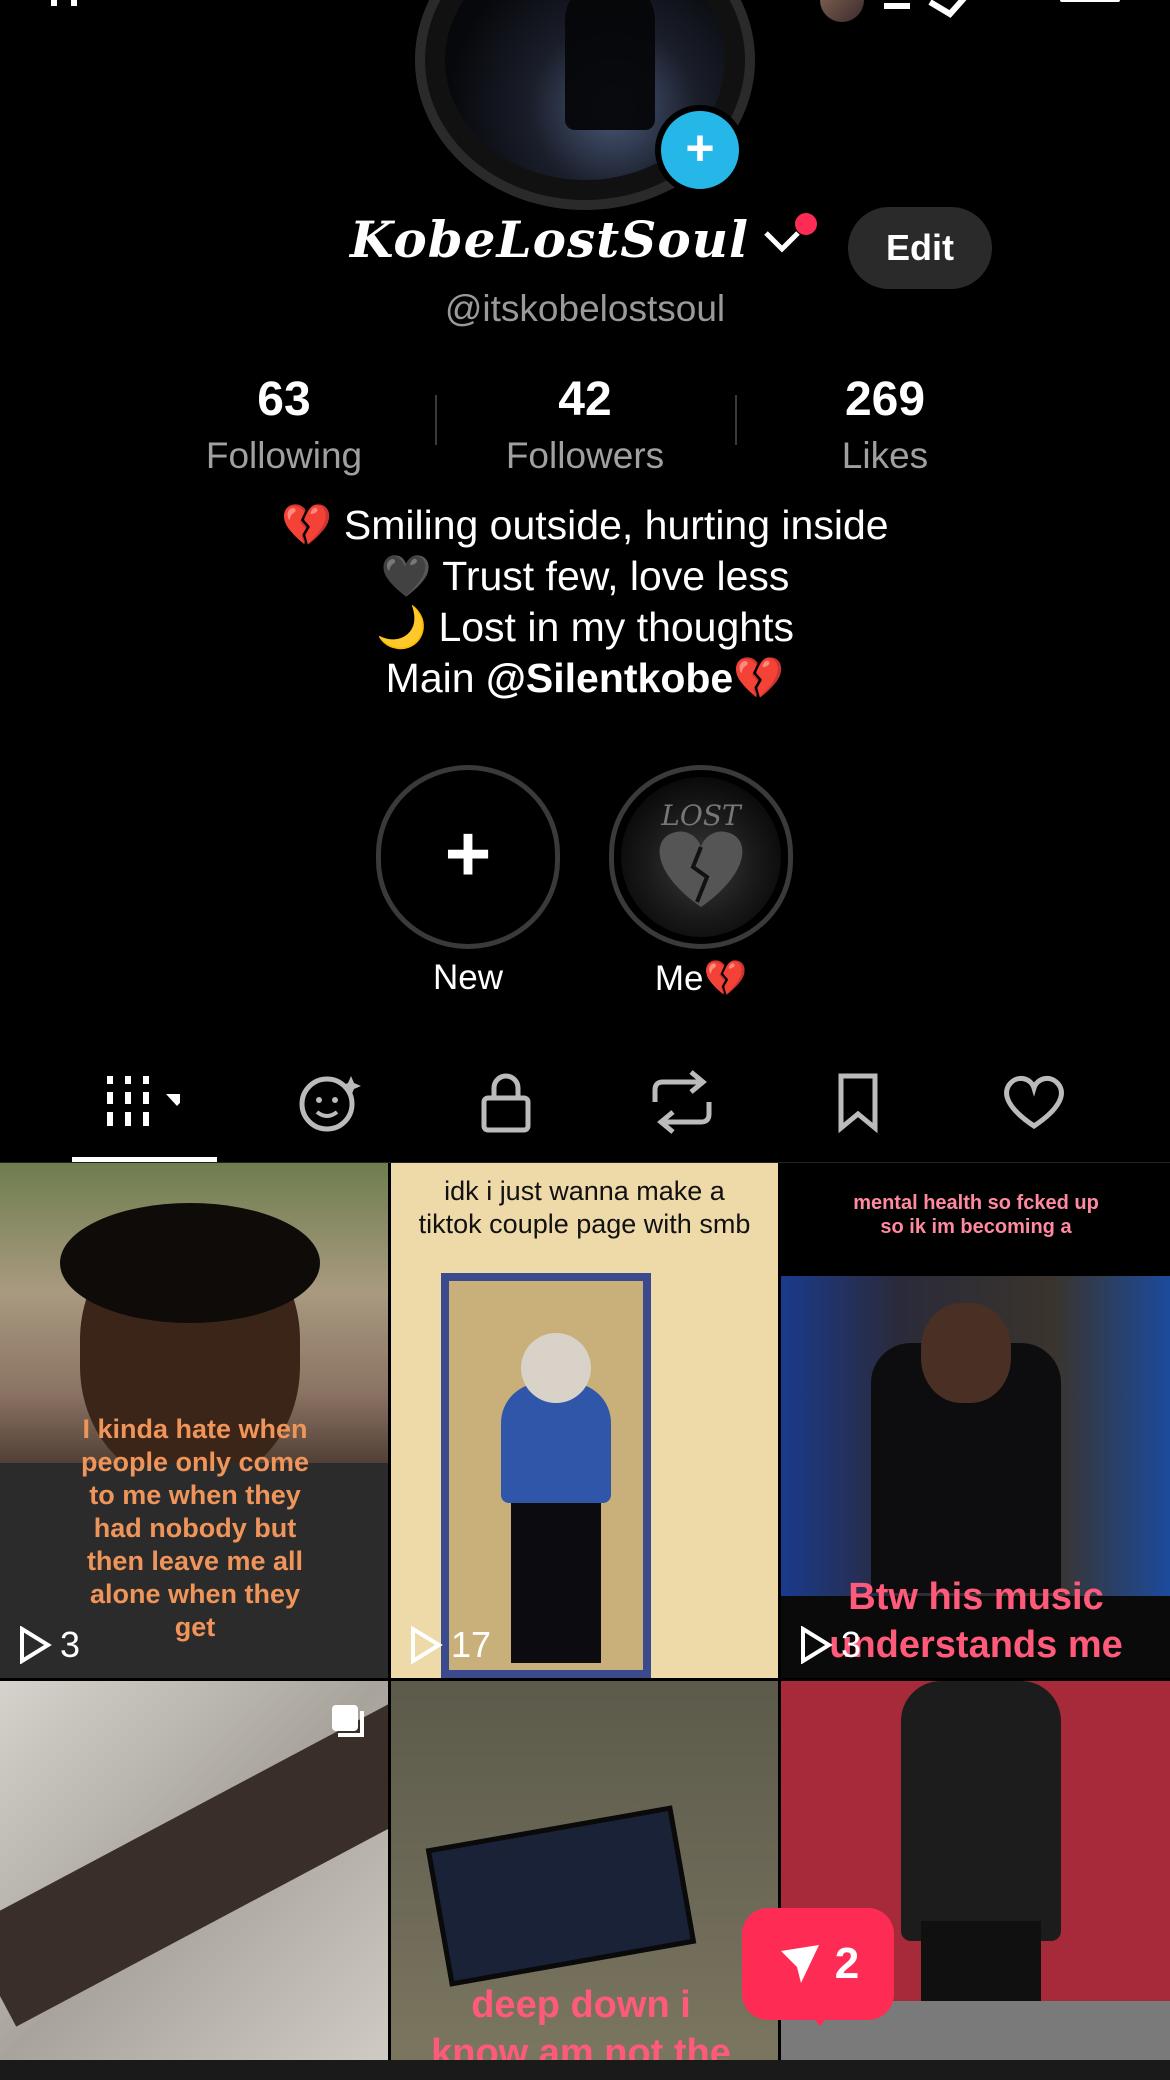 The height and width of the screenshot is (2080, 1170). What do you see at coordinates (1034, 1102) in the screenshot?
I see `heart-icon` at bounding box center [1034, 1102].